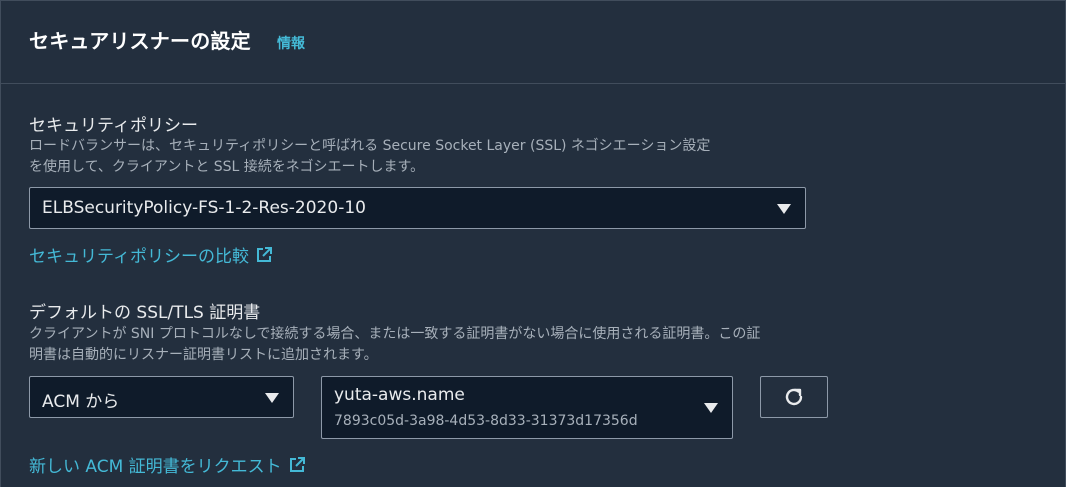 This screenshot has width=1066, height=487. I want to click on security-policy-description-line2: を使用して、クライアントと SSL 接続をネゴシエートします。, so click(227, 167).